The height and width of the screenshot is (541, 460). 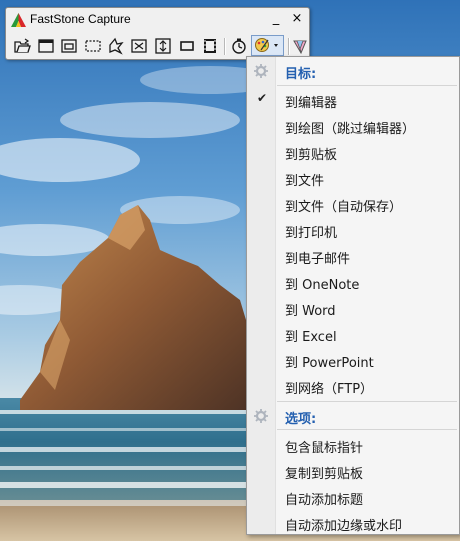 I want to click on checkmark-icon: ✔, so click(x=262, y=98).